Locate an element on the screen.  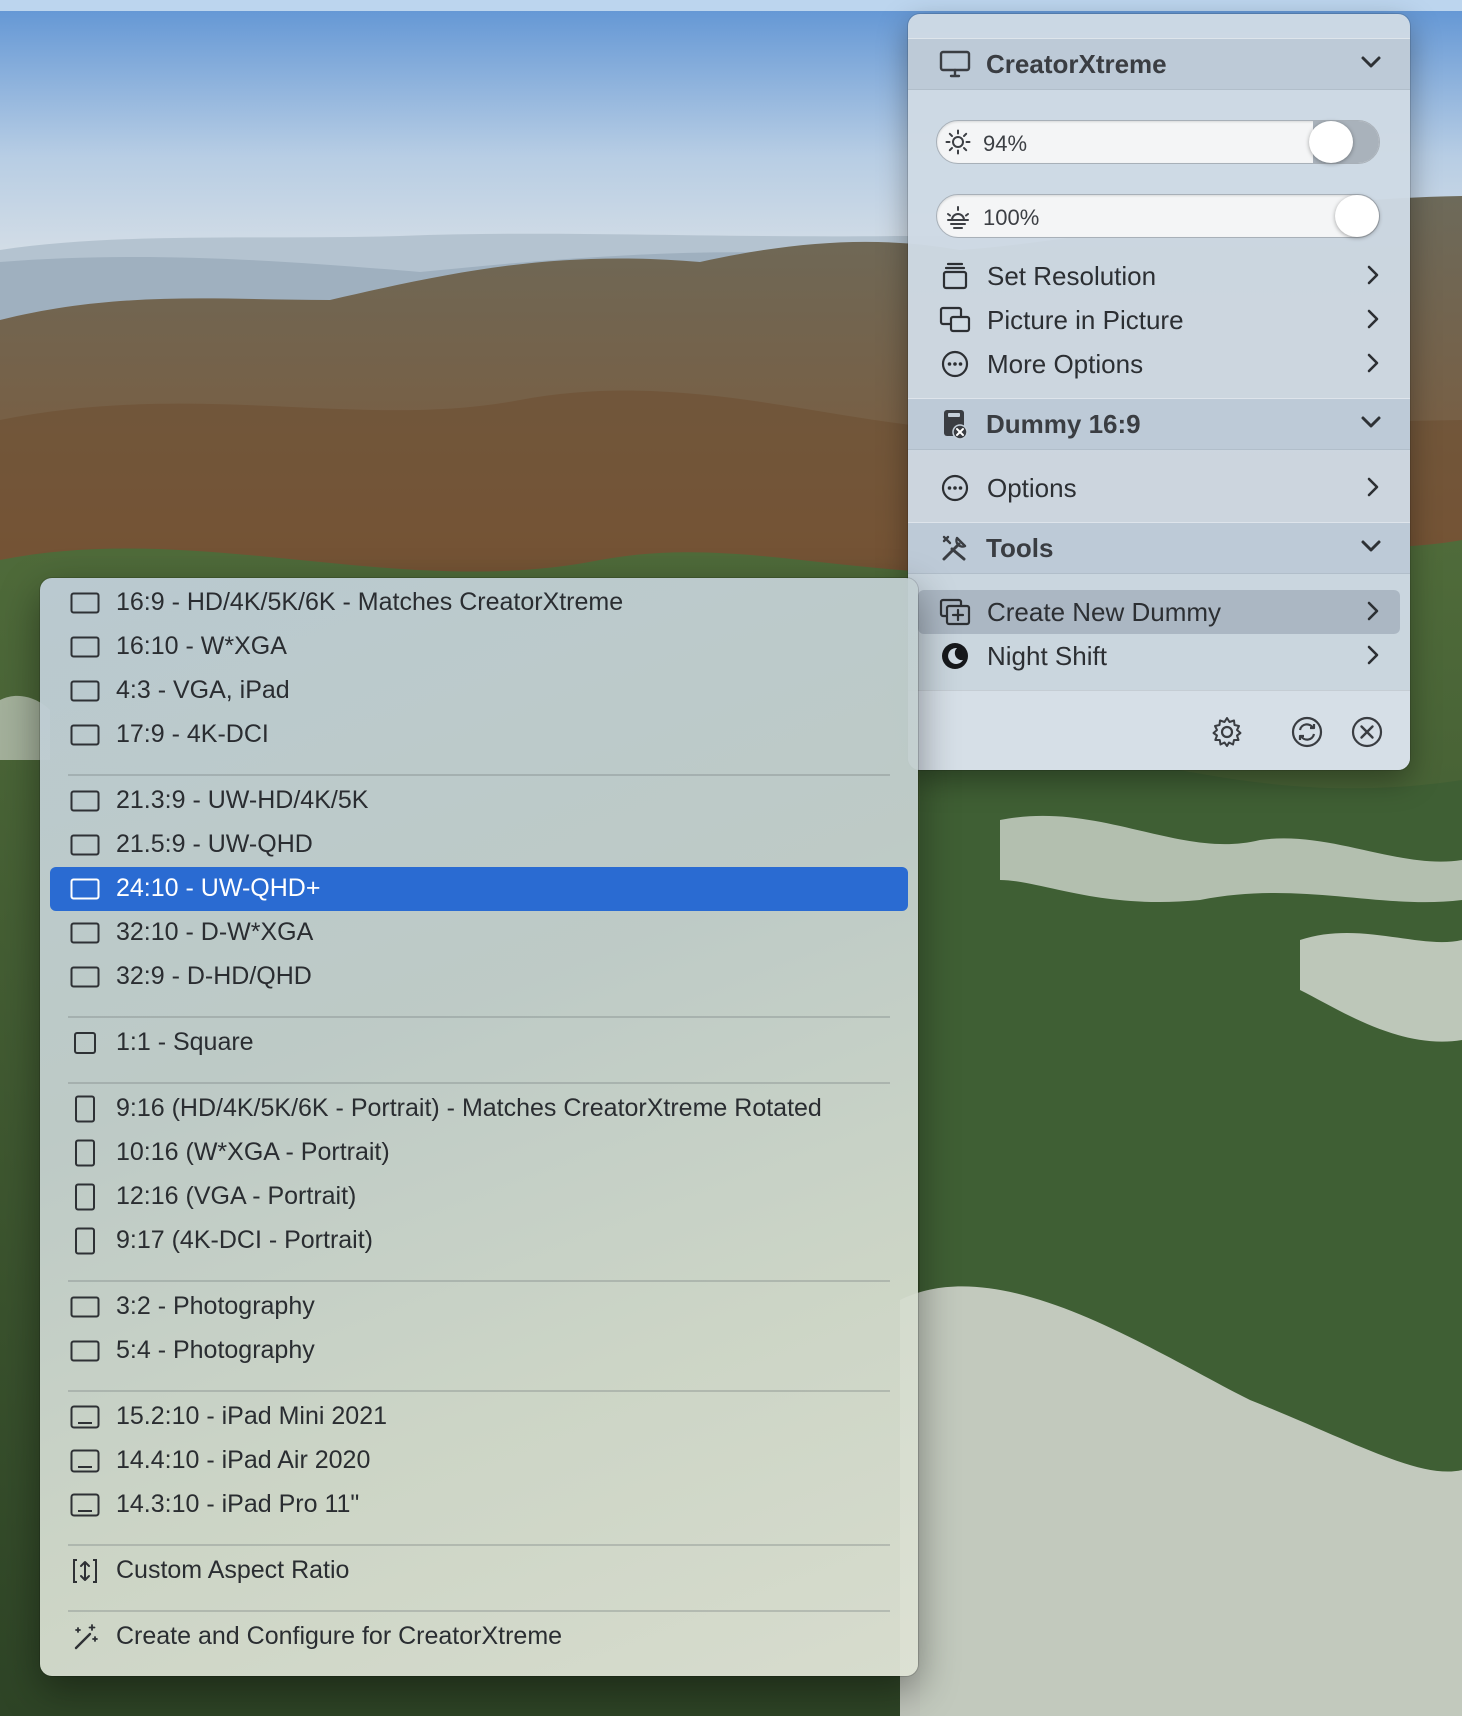
refresh-icon is located at coordinates (1307, 732).